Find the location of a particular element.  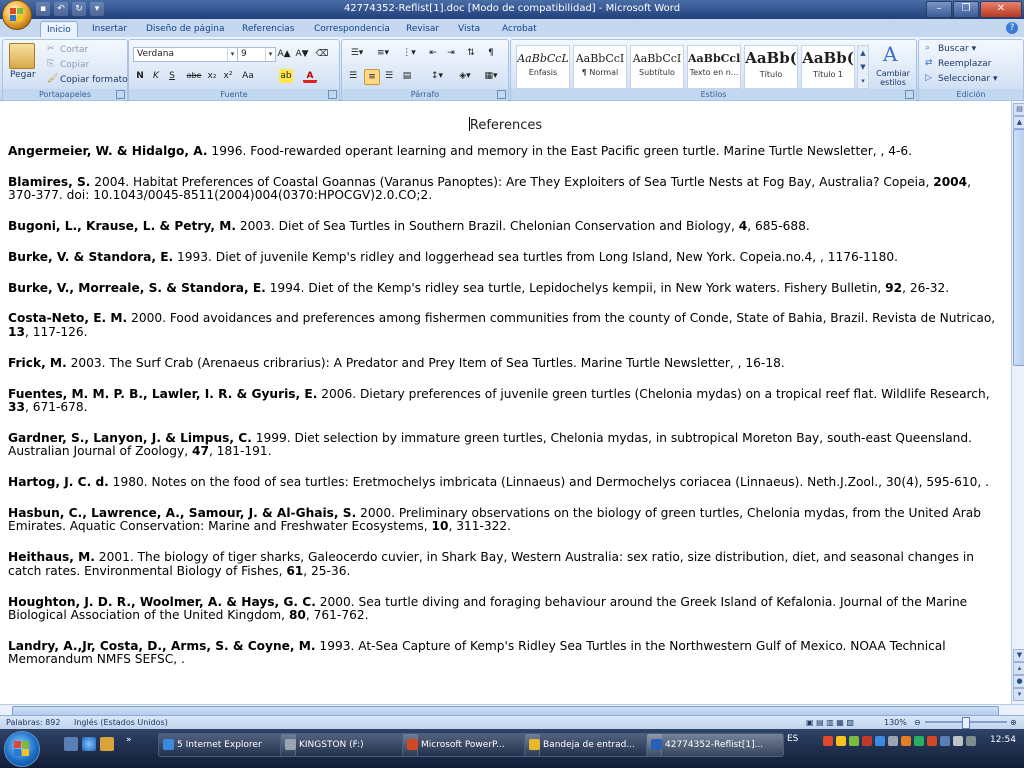

shrink-font-button: A▼ is located at coordinates (302, 54).